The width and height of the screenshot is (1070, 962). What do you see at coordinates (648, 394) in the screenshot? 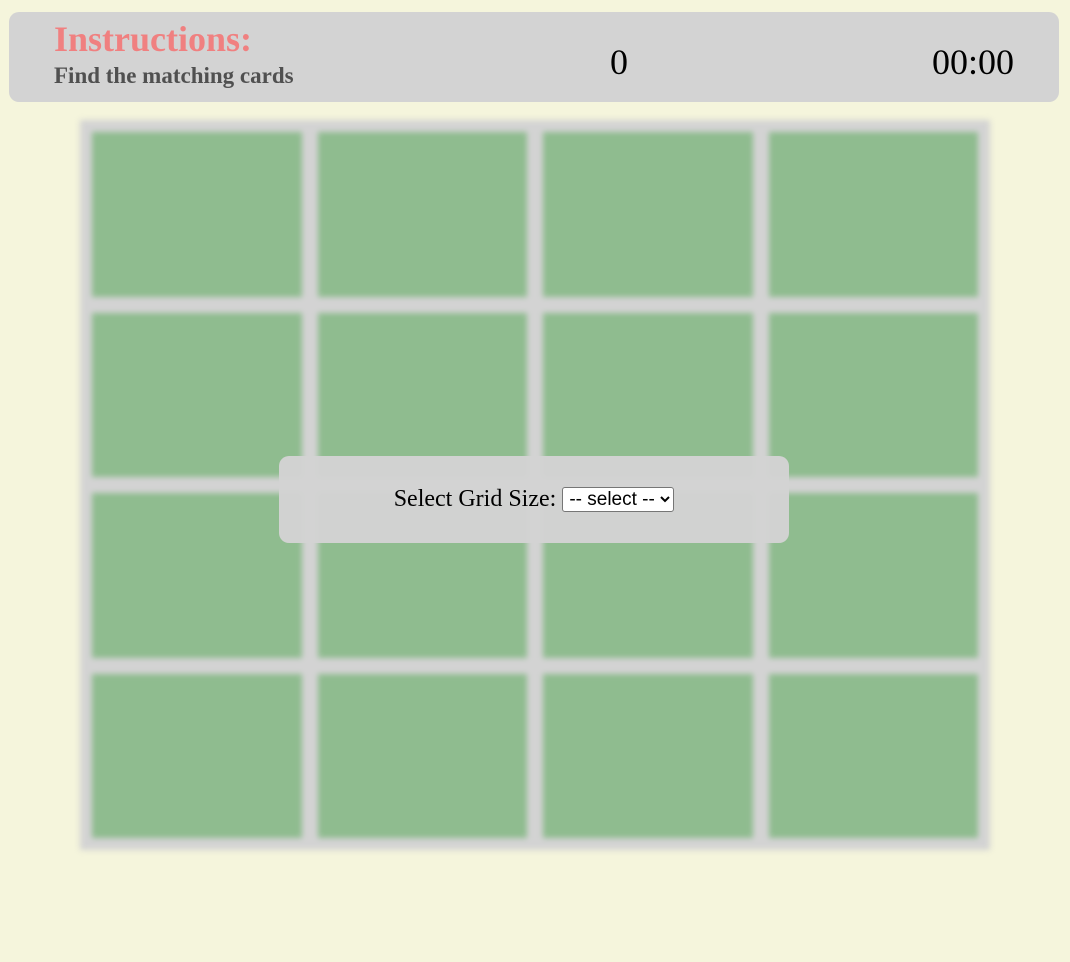
I see `card-r2-c3` at bounding box center [648, 394].